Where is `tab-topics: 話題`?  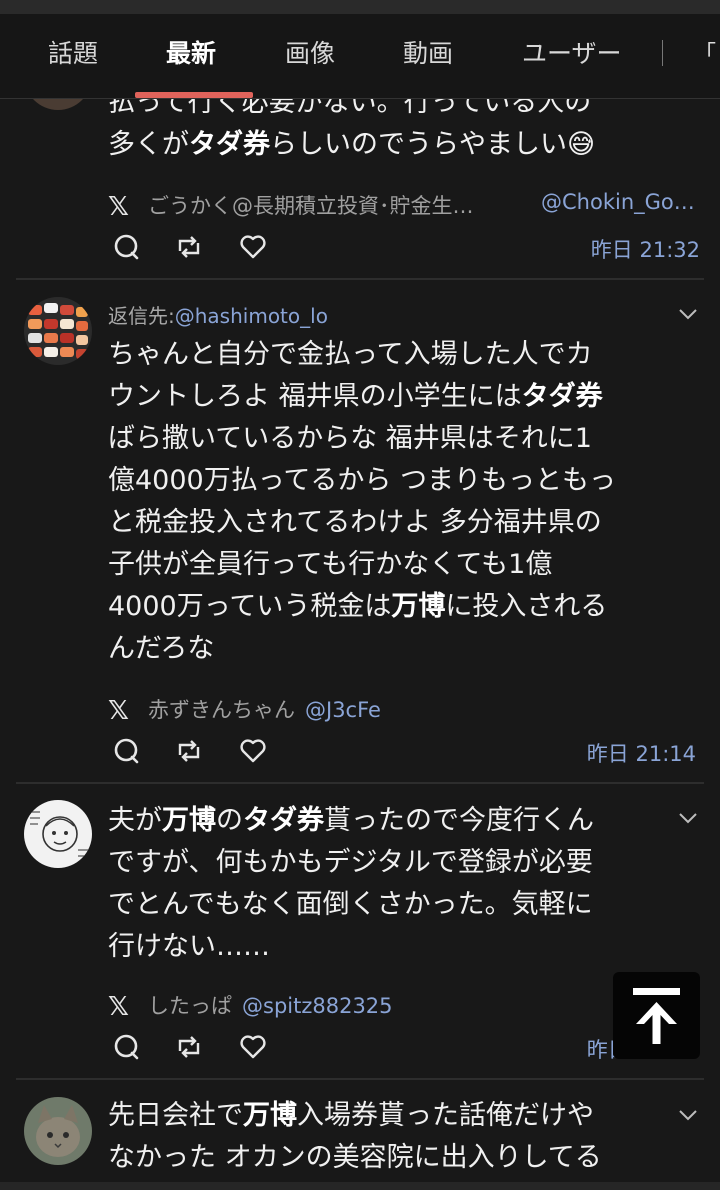
tab-topics: 話題 is located at coordinates (73, 52).